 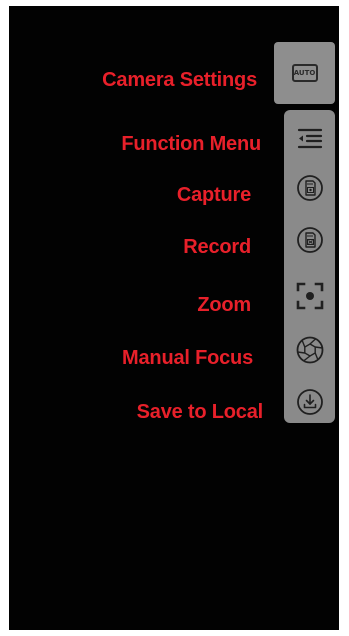 I want to click on menu-list-icon, so click(x=309, y=138).